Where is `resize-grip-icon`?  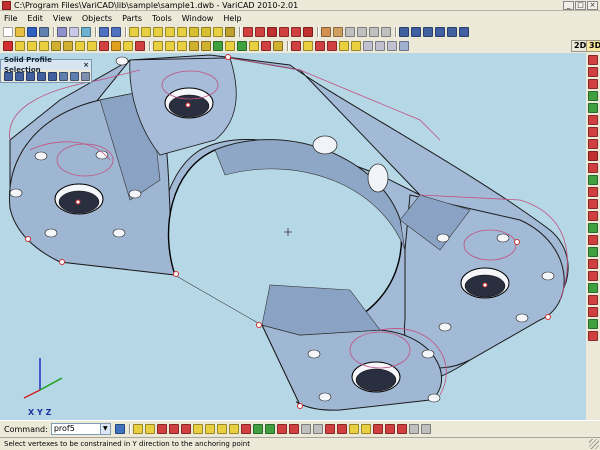 resize-grip-icon is located at coordinates (594, 444).